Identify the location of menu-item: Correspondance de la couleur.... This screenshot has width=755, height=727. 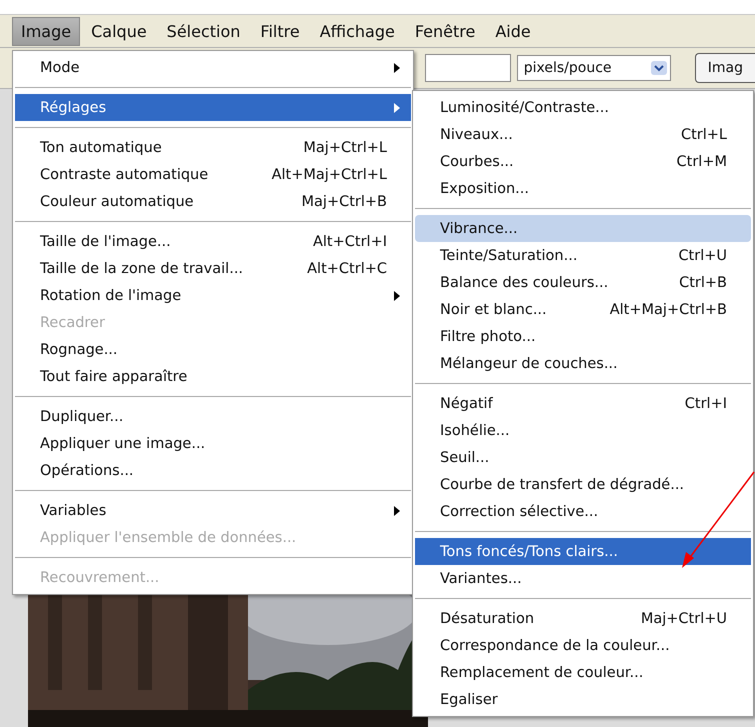
(583, 645).